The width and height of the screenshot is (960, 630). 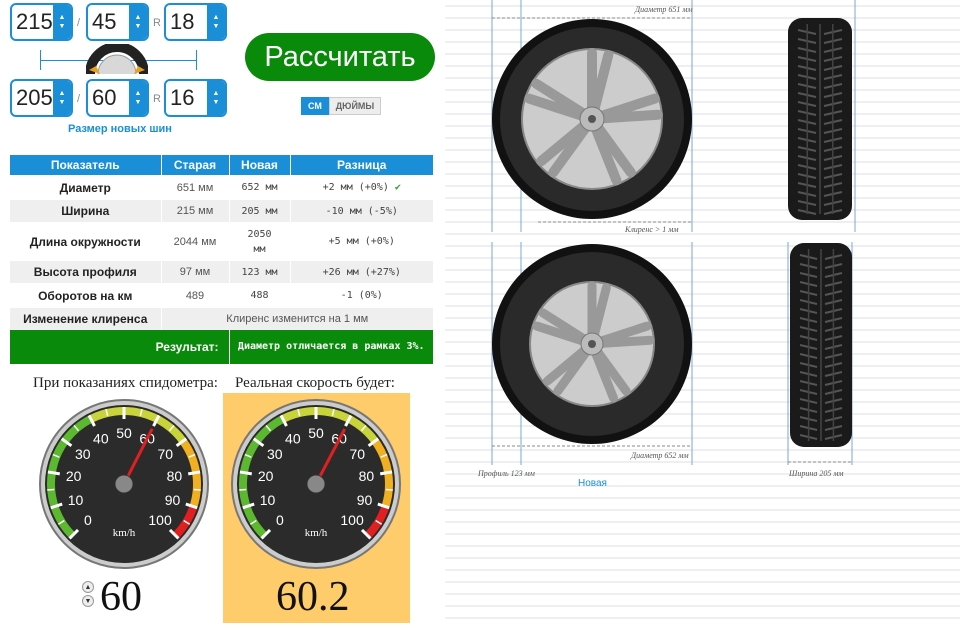 I want to click on unit-inches-toggle: ДЮЙМЫ, so click(x=355, y=106).